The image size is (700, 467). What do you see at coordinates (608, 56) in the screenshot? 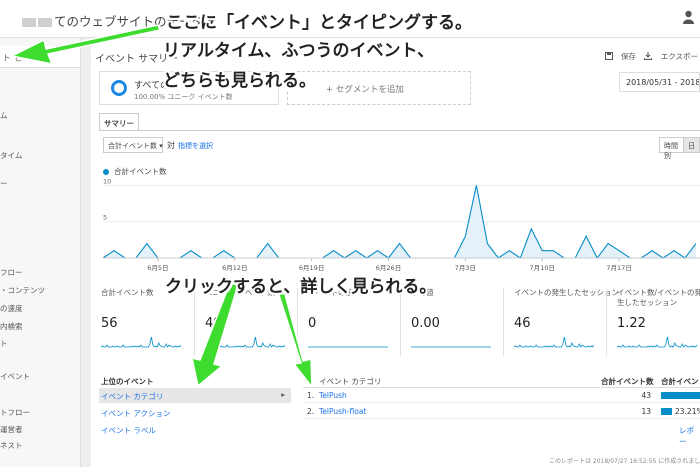
I see `save-icon` at bounding box center [608, 56].